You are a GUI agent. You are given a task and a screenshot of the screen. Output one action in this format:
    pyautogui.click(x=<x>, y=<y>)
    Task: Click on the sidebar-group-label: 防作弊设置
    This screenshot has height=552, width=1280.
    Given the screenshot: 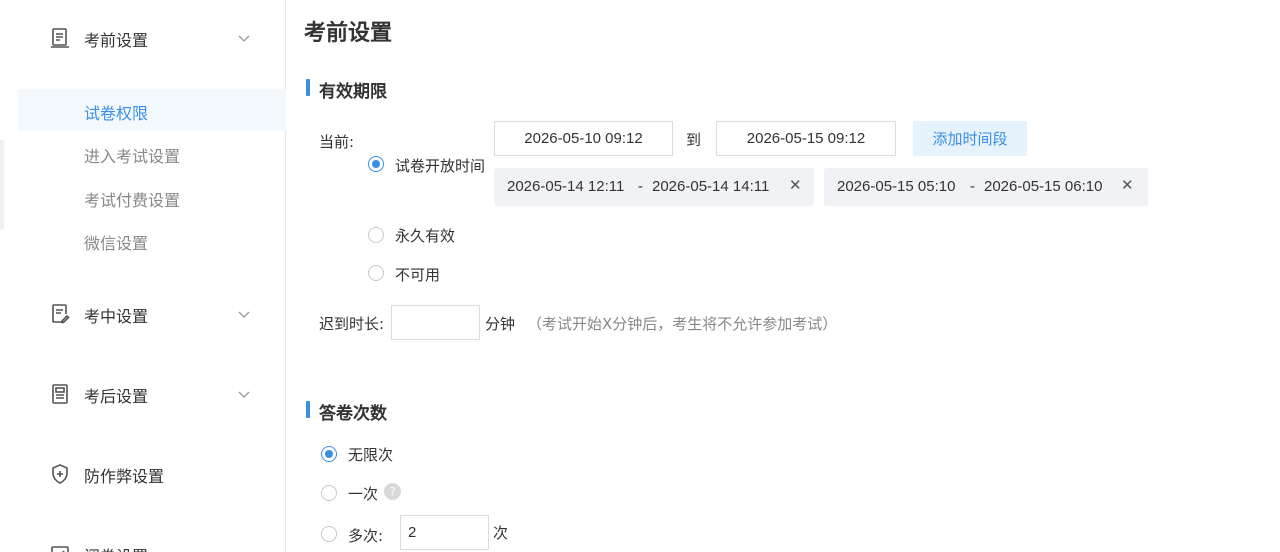 What is the action you would take?
    pyautogui.click(x=124, y=476)
    